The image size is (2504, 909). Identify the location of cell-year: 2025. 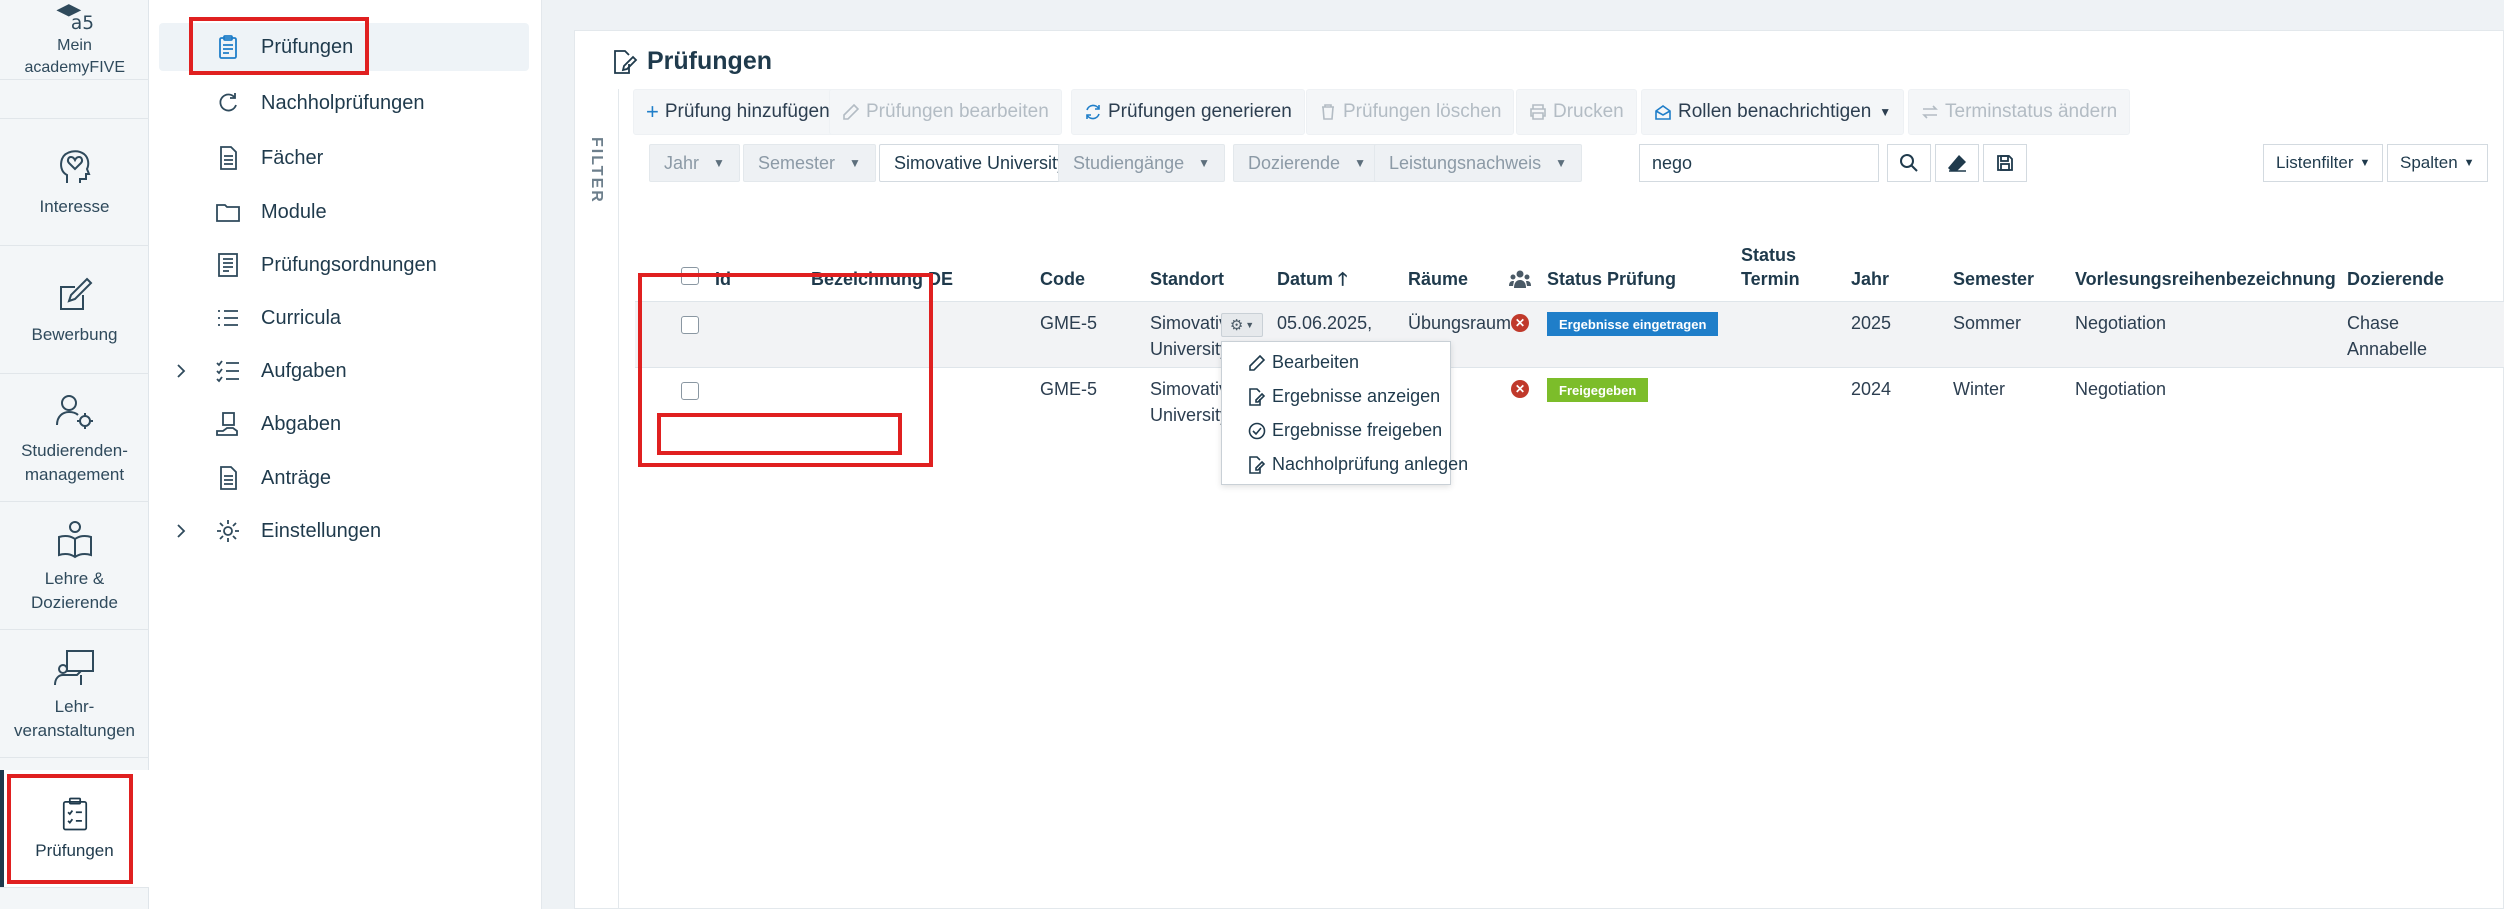
(1871, 323).